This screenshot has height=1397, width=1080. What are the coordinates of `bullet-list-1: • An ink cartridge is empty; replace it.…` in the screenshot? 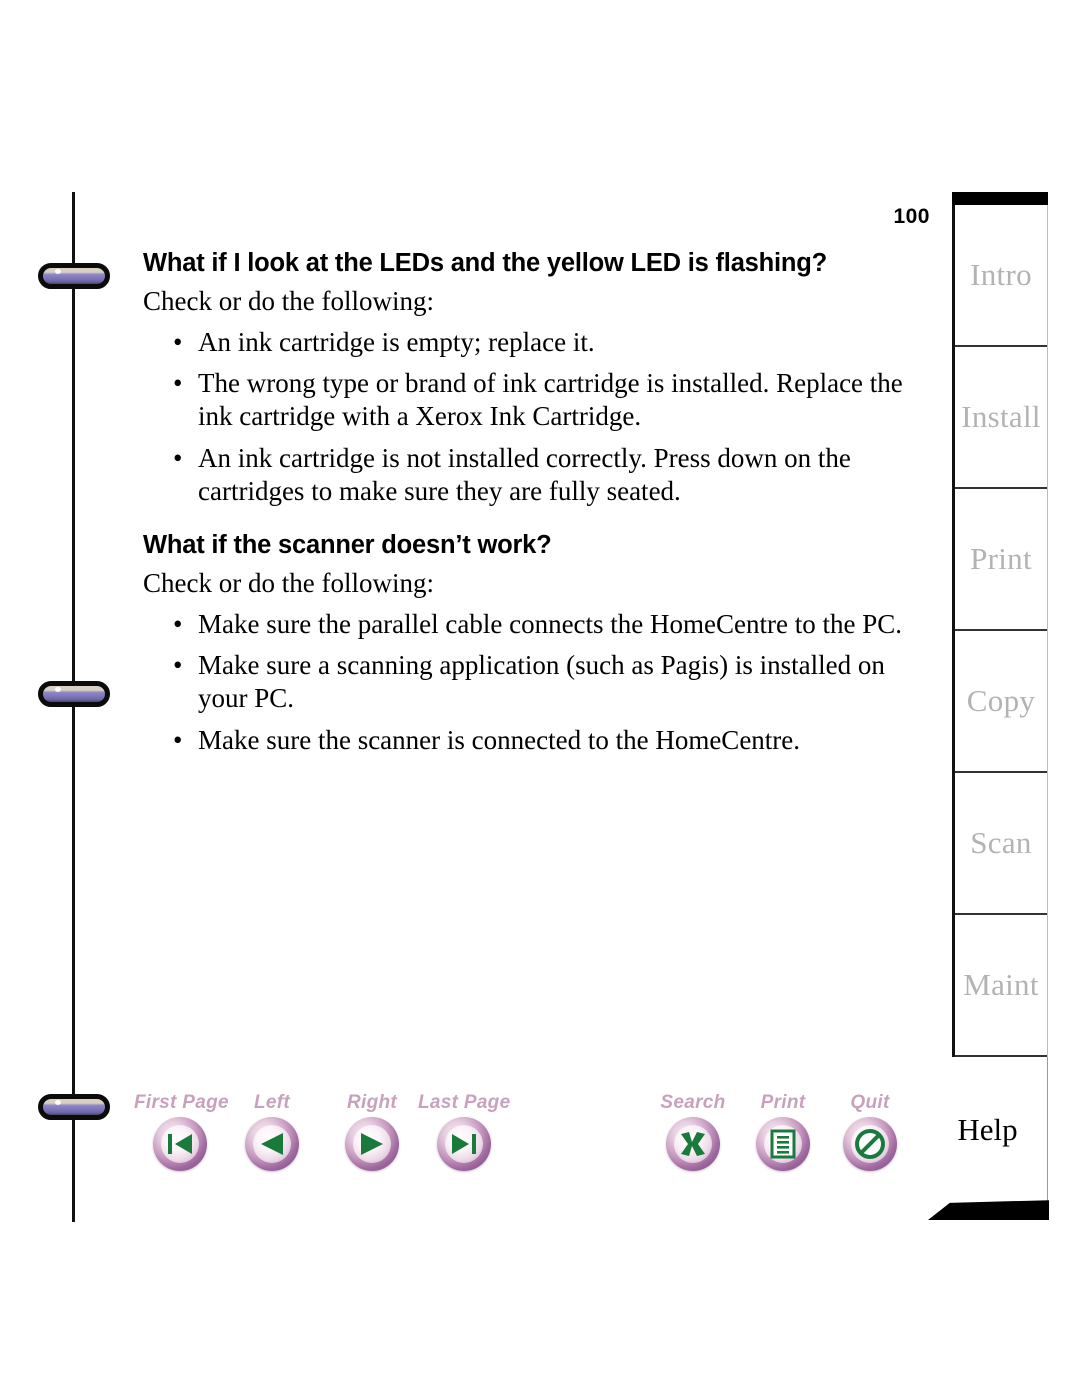 It's located at (530, 417).